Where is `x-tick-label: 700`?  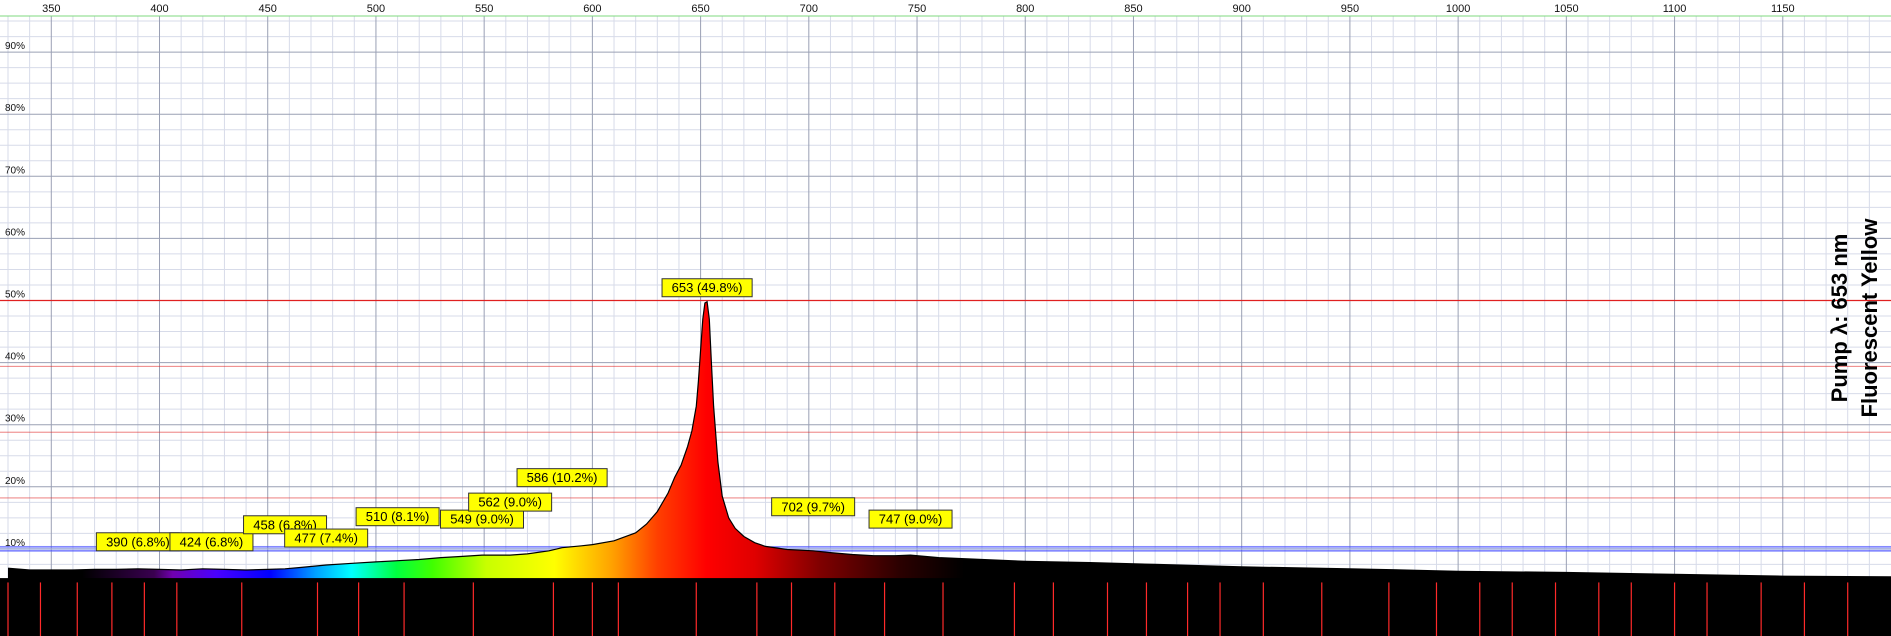 x-tick-label: 700 is located at coordinates (809, 9).